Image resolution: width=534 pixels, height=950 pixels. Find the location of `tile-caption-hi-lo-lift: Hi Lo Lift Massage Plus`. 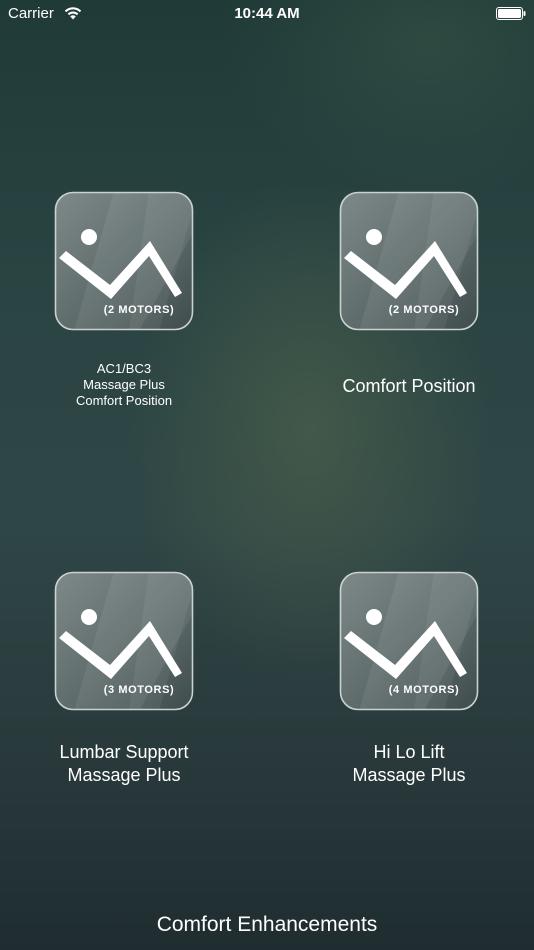

tile-caption-hi-lo-lift: Hi Lo Lift Massage Plus is located at coordinates (409, 764).